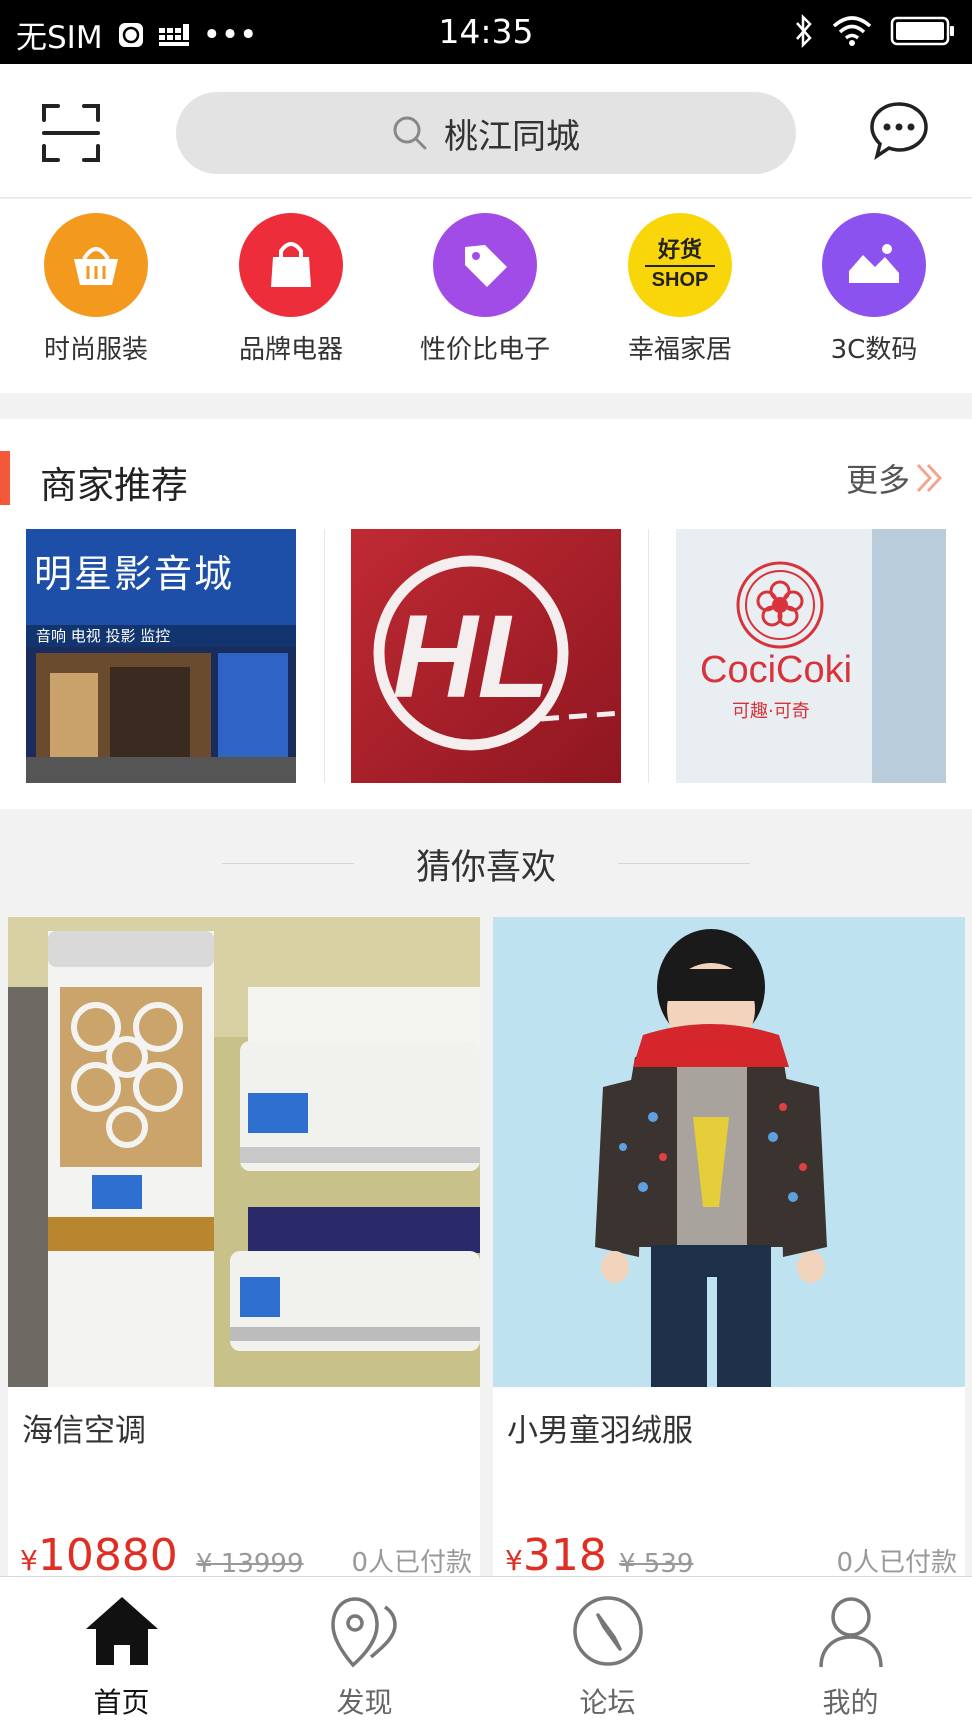 Image resolution: width=972 pixels, height=1728 pixels. I want to click on category-label: 时尚服装, so click(95, 350).